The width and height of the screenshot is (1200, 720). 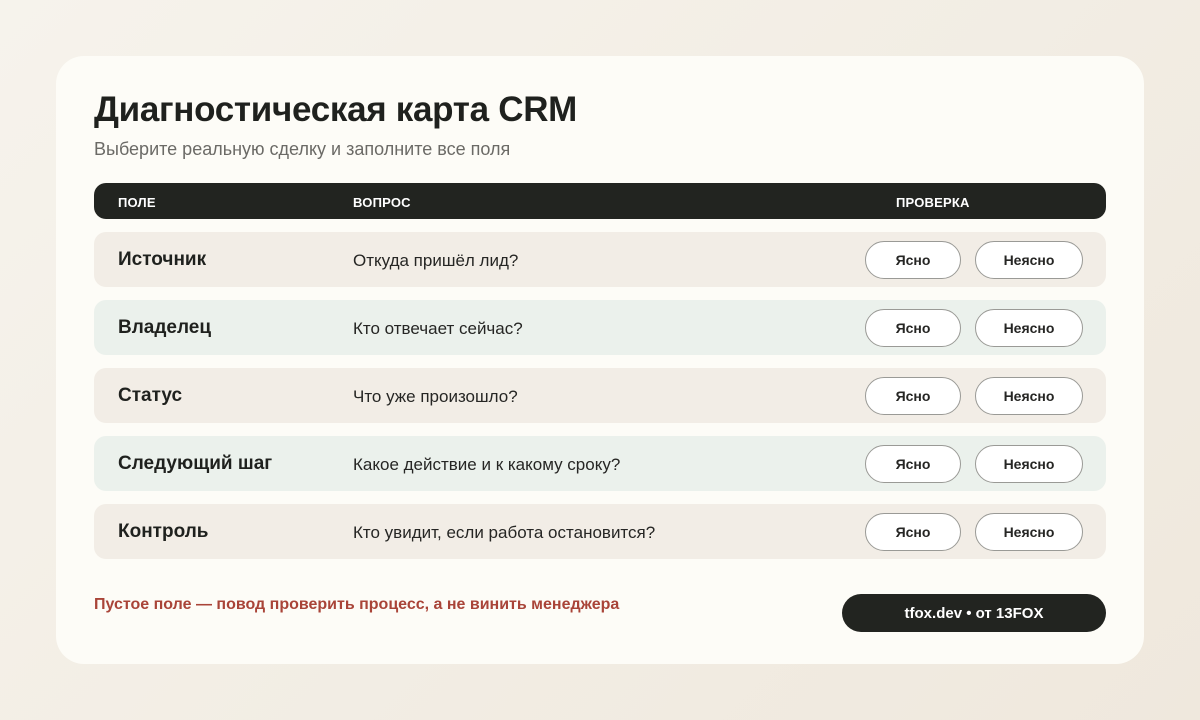 I want to click on brand-badge: tfox.dev • от 13FOX, so click(x=974, y=613).